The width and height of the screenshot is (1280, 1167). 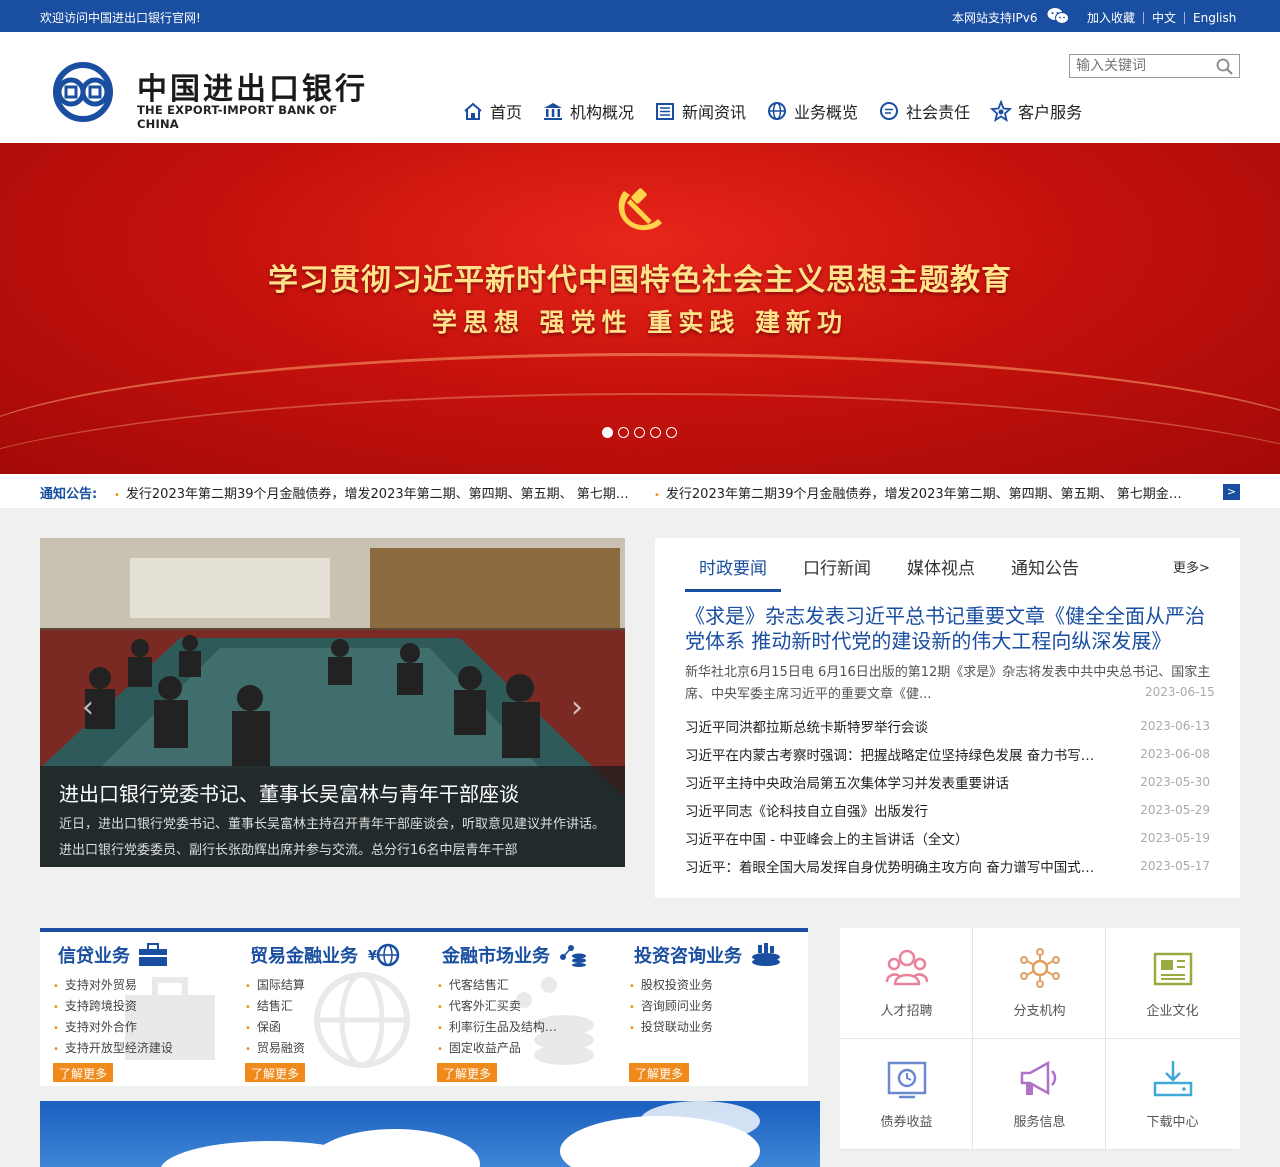 I want to click on nav-home: 首页, so click(x=492, y=111).